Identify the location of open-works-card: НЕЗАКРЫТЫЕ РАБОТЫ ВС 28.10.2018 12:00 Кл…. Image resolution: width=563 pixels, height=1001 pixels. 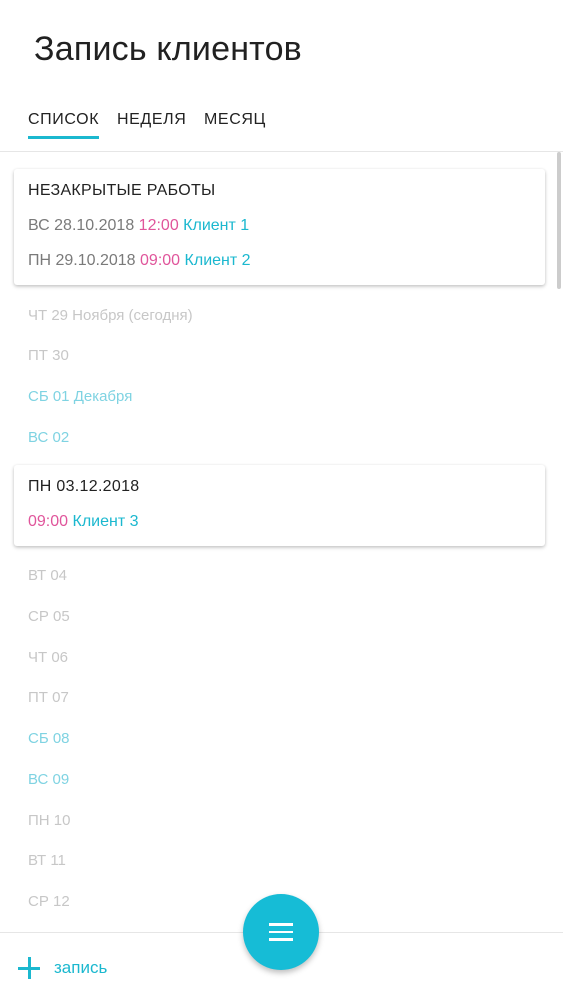
(279, 227).